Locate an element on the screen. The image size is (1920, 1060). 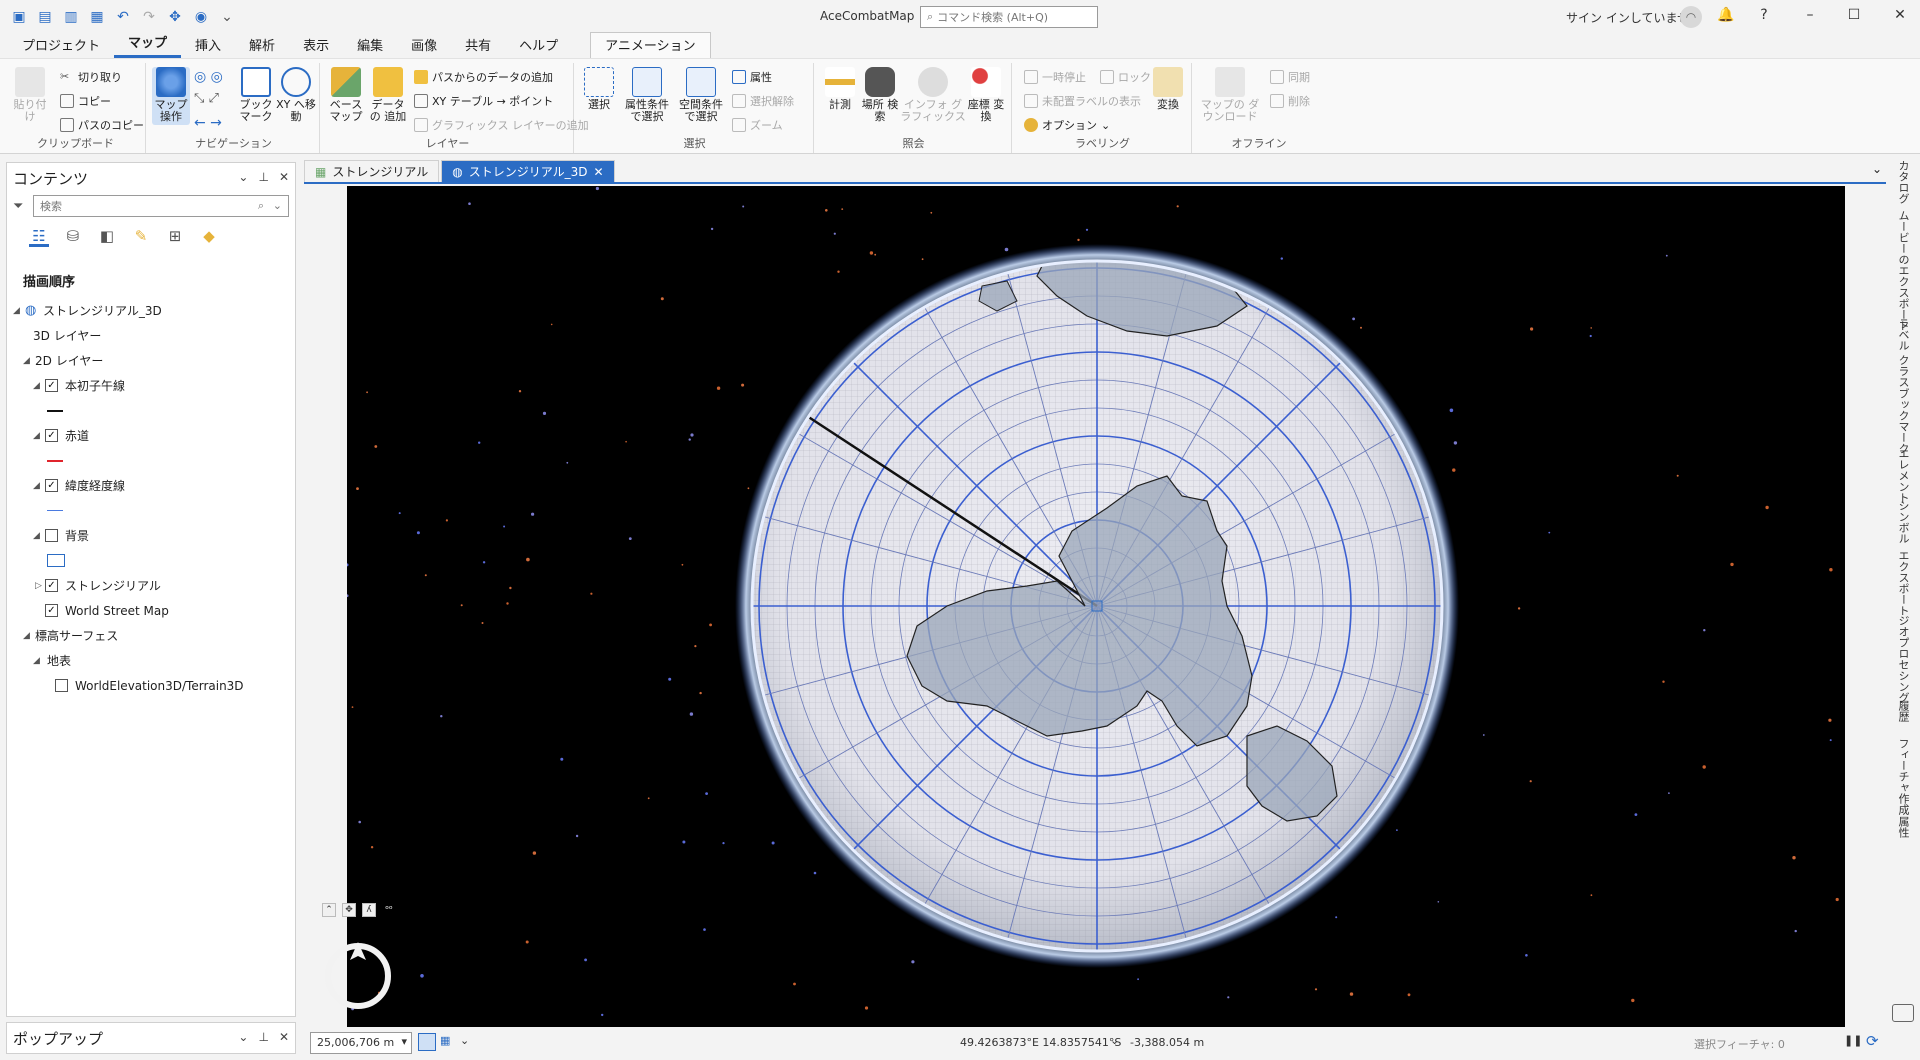
pin-icon: ⊥ is located at coordinates (263, 1037).